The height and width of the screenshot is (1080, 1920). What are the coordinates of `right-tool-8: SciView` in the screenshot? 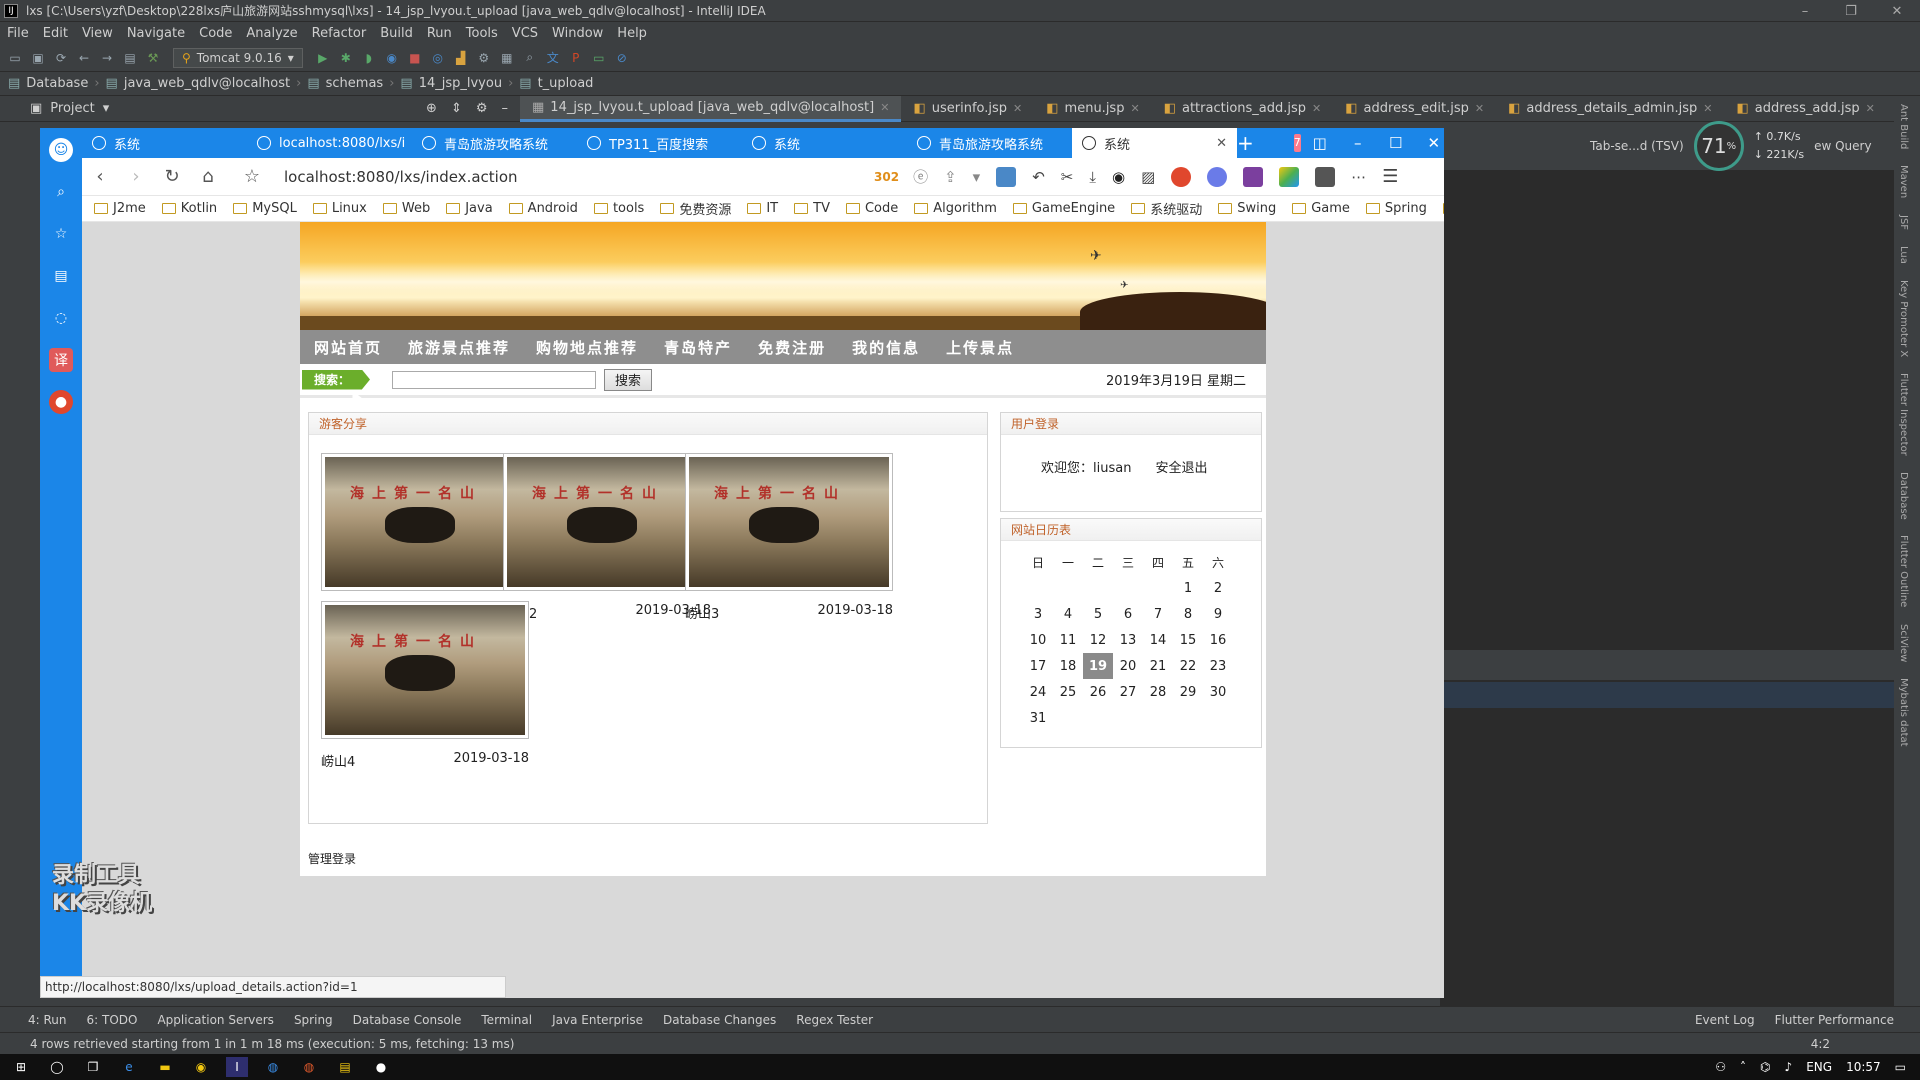 It's located at (1903, 643).